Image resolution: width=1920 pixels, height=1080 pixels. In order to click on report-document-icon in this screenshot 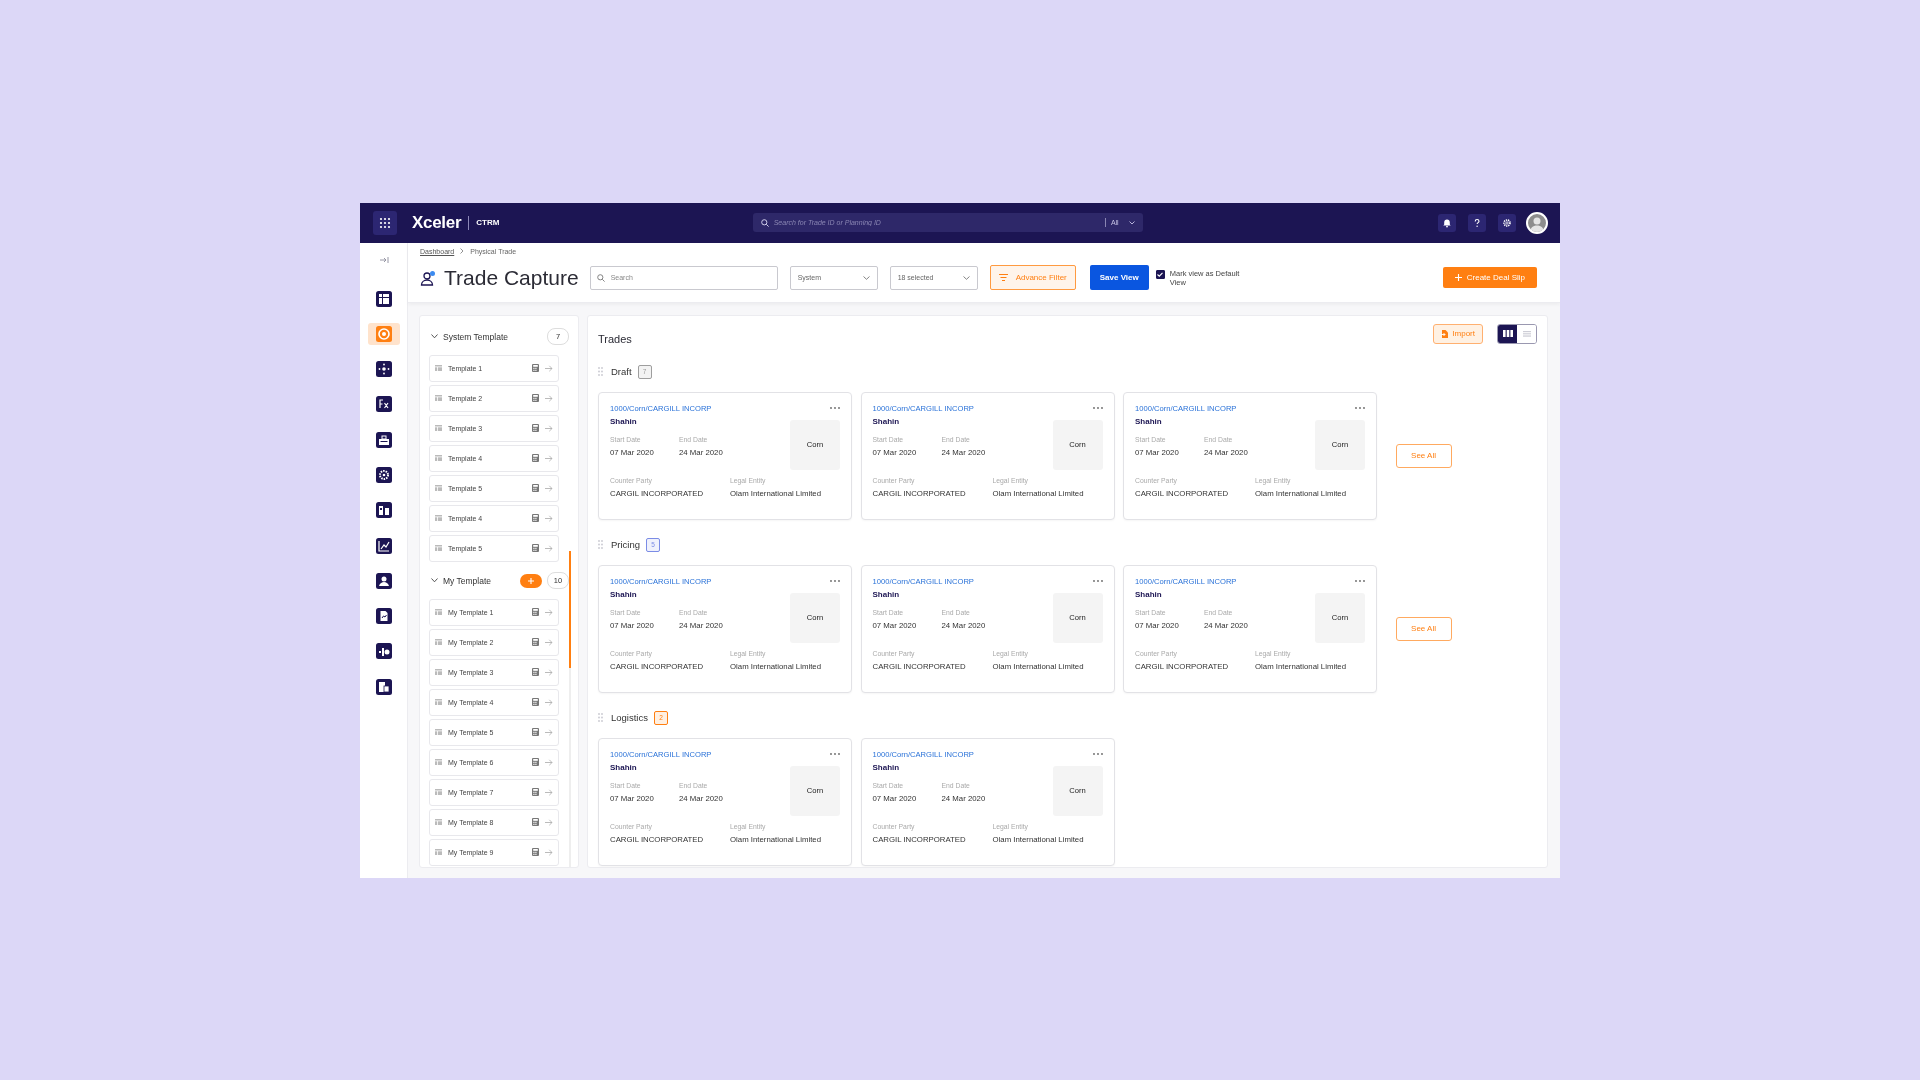, I will do `click(383, 616)`.